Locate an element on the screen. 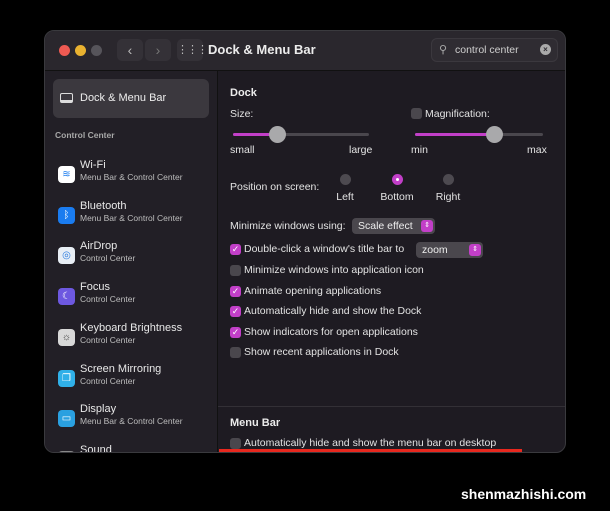  search-input: control center is located at coordinates (487, 50).